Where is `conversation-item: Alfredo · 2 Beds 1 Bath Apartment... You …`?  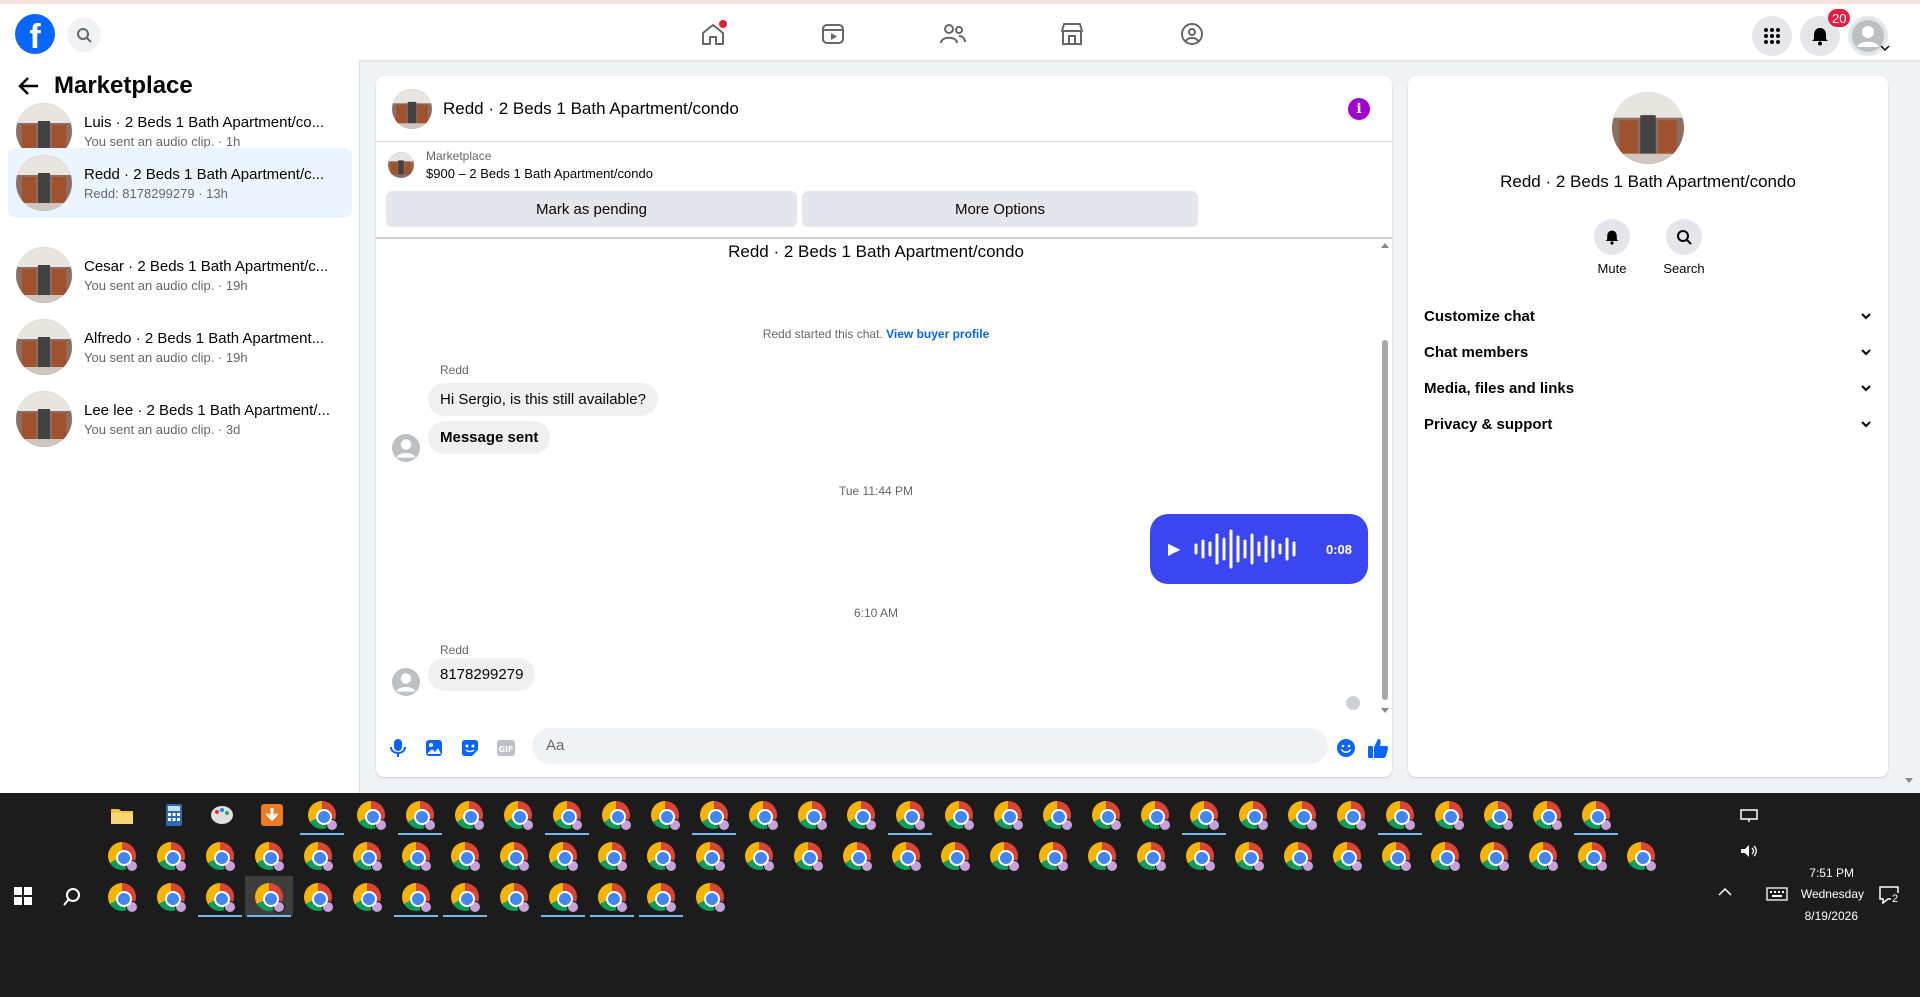
conversation-item: Alfredo · 2 Beds 1 Bath Apartment... You … is located at coordinates (180, 347).